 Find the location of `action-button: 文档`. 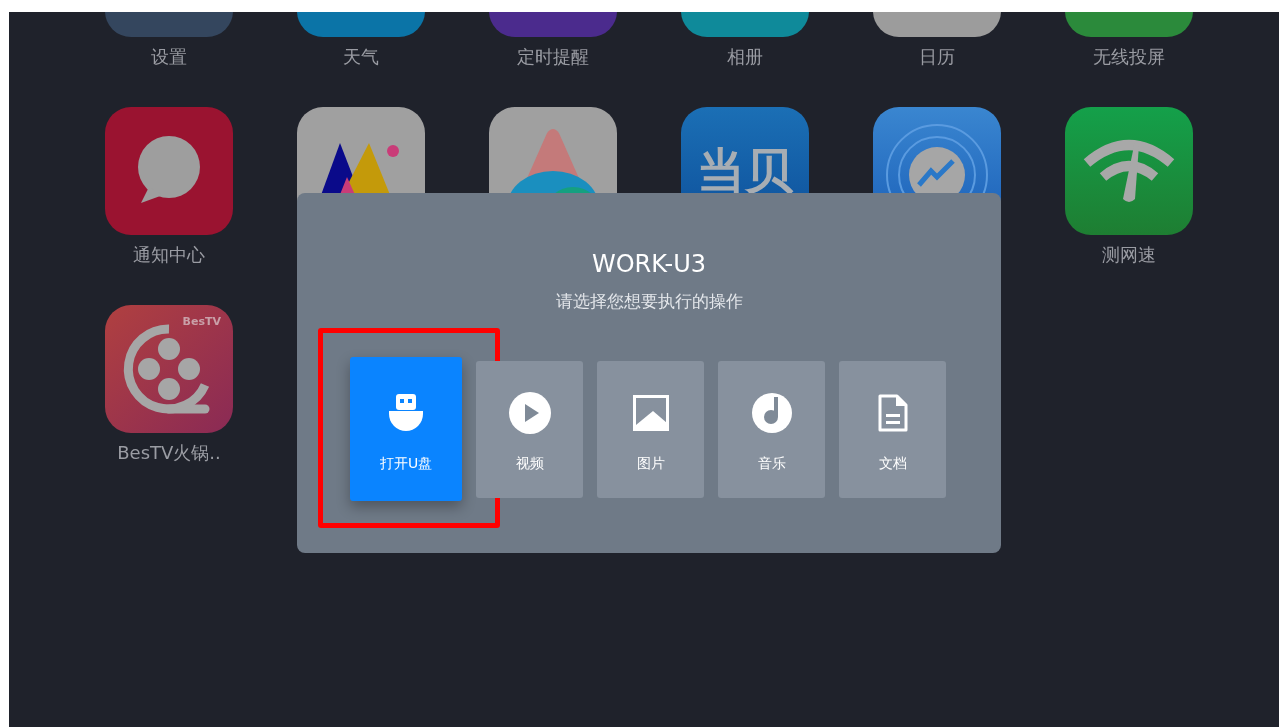

action-button: 文档 is located at coordinates (892, 429).